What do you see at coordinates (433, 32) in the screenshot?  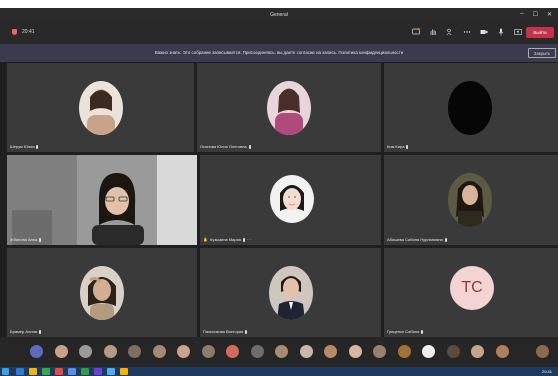 I see `raise-hand-icon` at bounding box center [433, 32].